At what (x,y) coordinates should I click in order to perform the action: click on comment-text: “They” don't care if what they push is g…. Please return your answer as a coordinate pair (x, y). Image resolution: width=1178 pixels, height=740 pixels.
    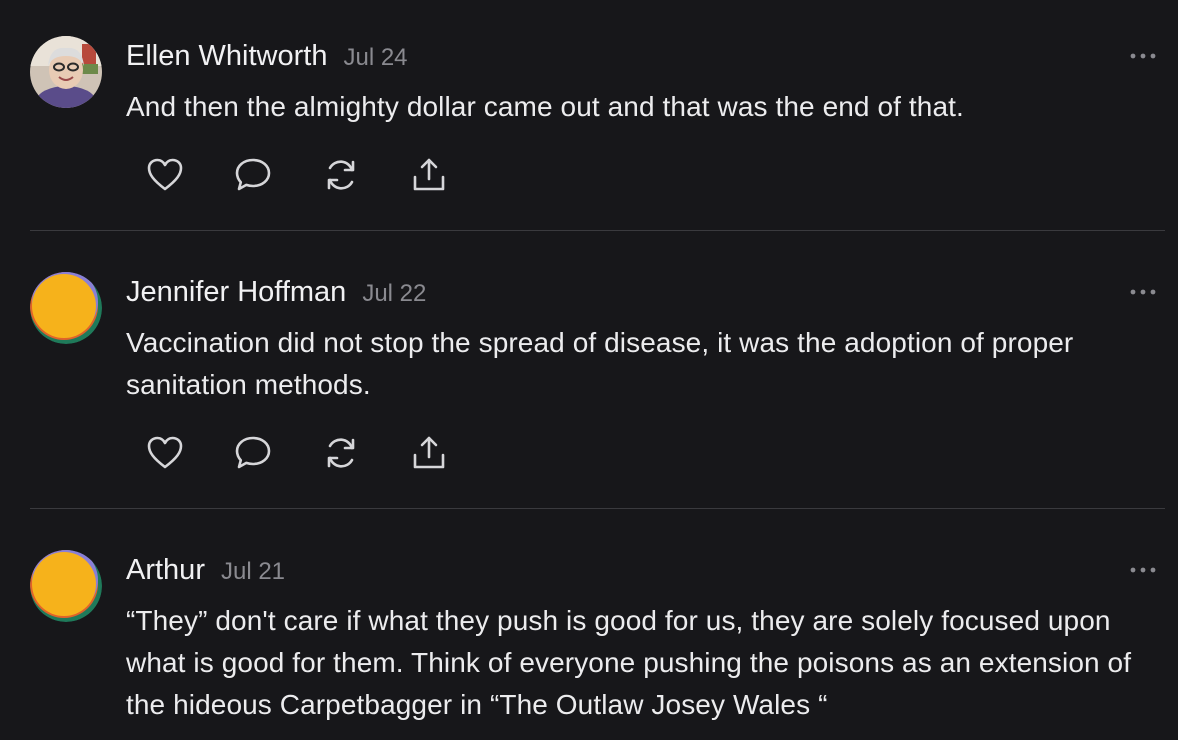
    Looking at the image, I should click on (629, 662).